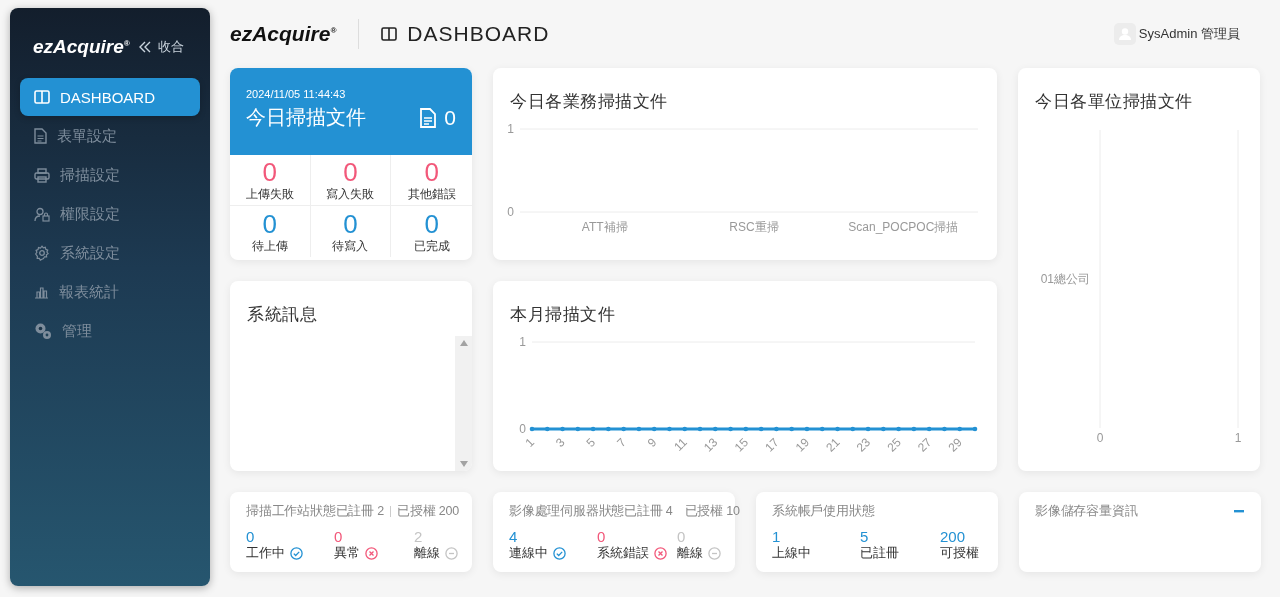 The width and height of the screenshot is (1280, 597). What do you see at coordinates (604, 227) in the screenshot?
I see `category-label: ATT補掃` at bounding box center [604, 227].